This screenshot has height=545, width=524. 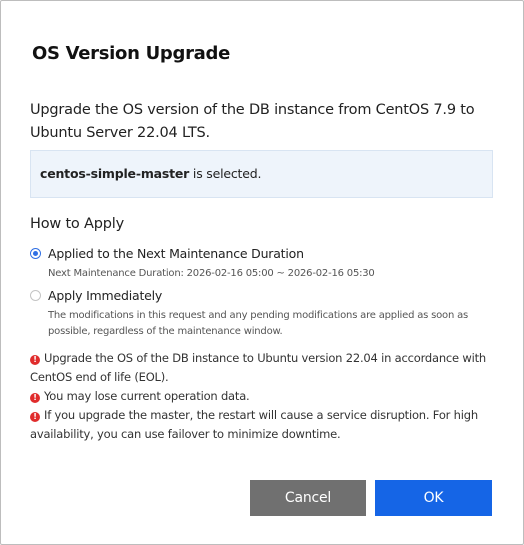 What do you see at coordinates (225, 173) in the screenshot?
I see `selection-suffix: is selected.` at bounding box center [225, 173].